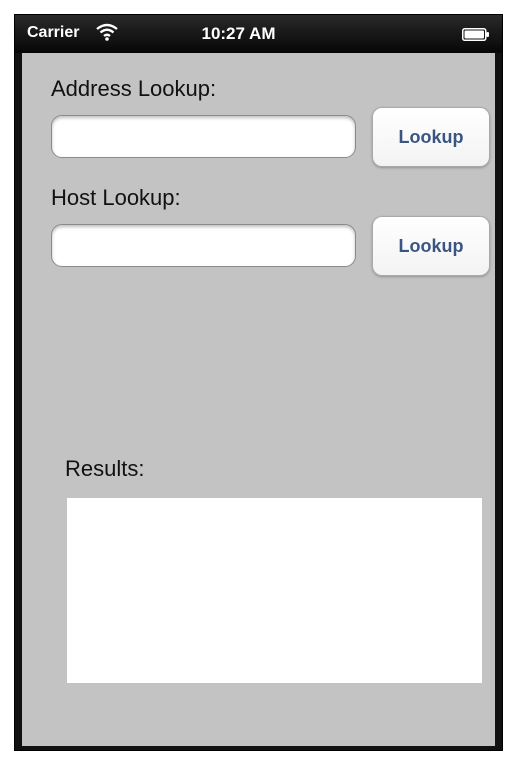 The height and width of the screenshot is (757, 507). Describe the element at coordinates (475, 34) in the screenshot. I see `battery-icon` at that location.